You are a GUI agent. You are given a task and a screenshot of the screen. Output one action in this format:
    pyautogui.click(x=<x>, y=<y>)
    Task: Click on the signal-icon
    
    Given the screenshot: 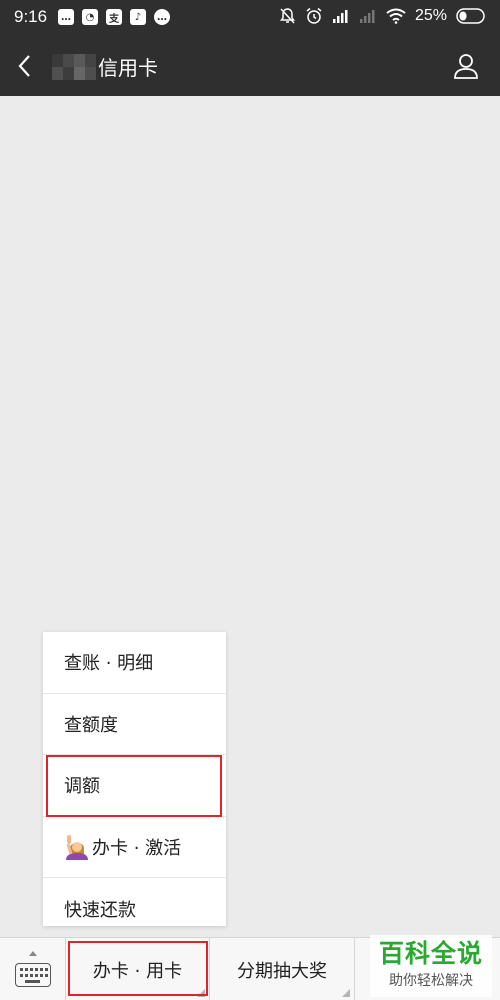 What is the action you would take?
    pyautogui.click(x=340, y=16)
    